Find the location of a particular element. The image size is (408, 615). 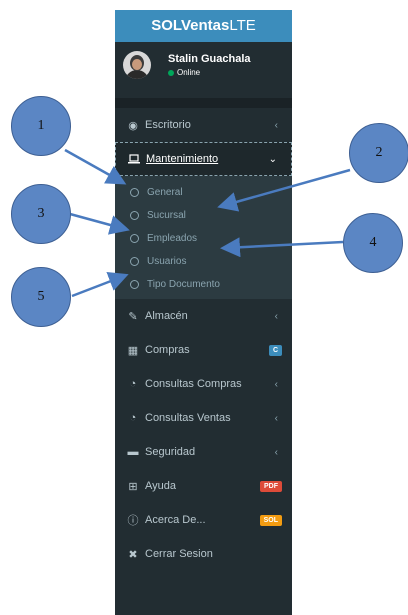

submenu-item-sucursal: Sucursal is located at coordinates (203, 215).